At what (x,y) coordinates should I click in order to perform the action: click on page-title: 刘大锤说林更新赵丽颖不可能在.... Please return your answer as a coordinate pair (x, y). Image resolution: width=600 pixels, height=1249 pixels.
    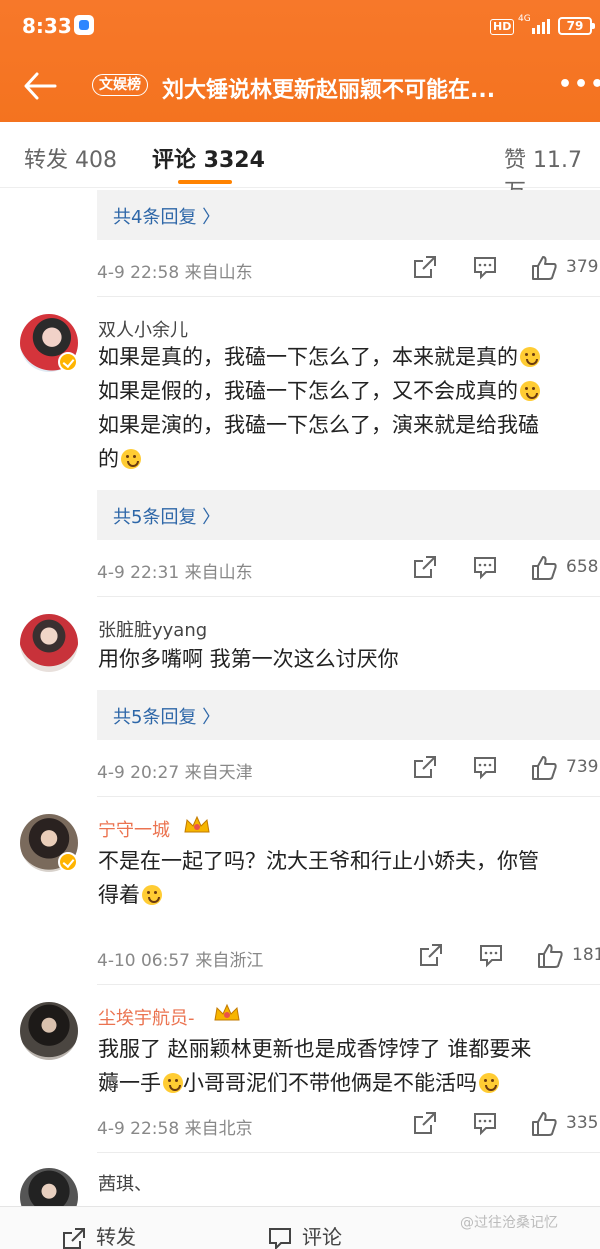
    Looking at the image, I should click on (329, 90).